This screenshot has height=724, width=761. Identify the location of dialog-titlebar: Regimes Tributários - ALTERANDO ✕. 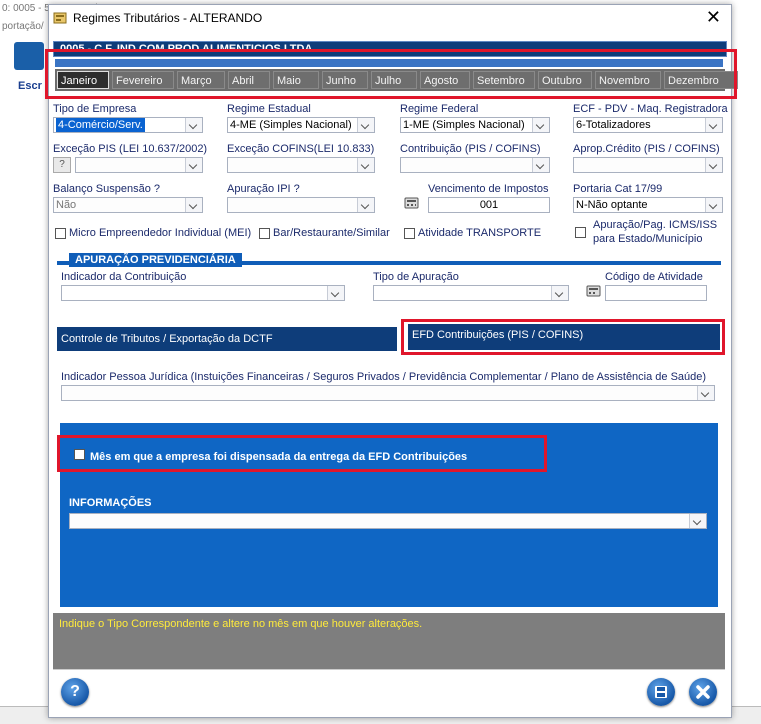
(390, 18).